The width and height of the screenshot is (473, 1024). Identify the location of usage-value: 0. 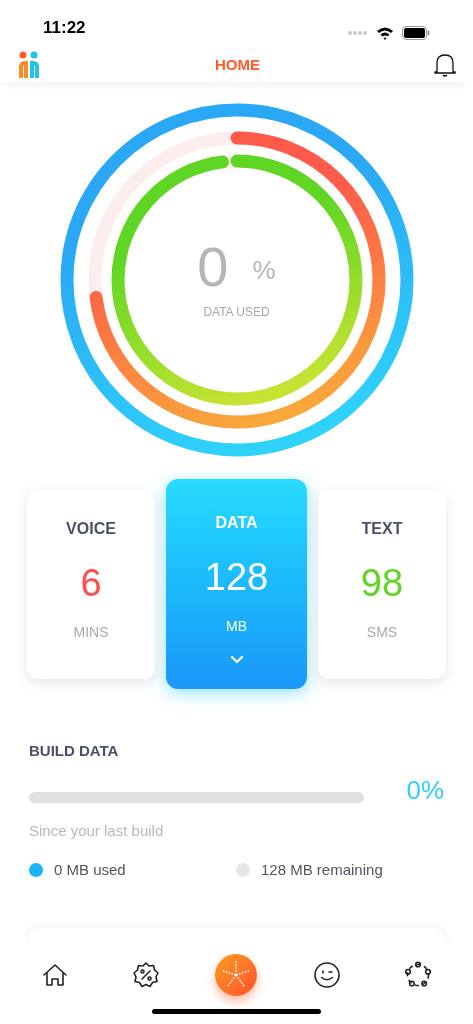
(213, 267).